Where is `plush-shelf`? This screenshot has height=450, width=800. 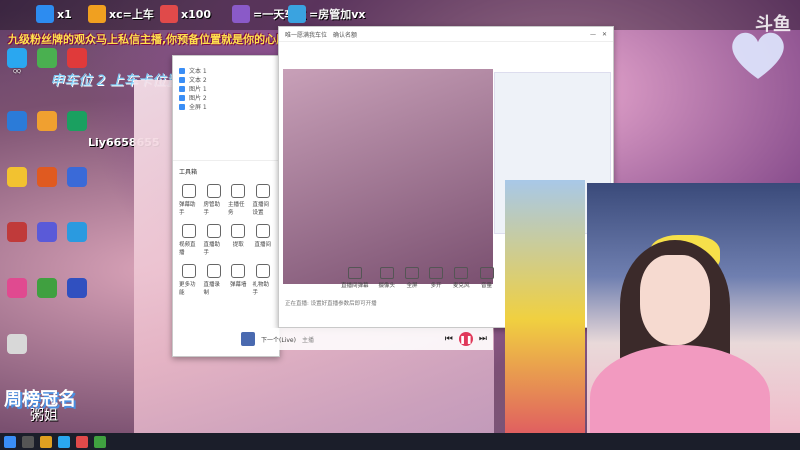
plush-shelf is located at coordinates (545, 306).